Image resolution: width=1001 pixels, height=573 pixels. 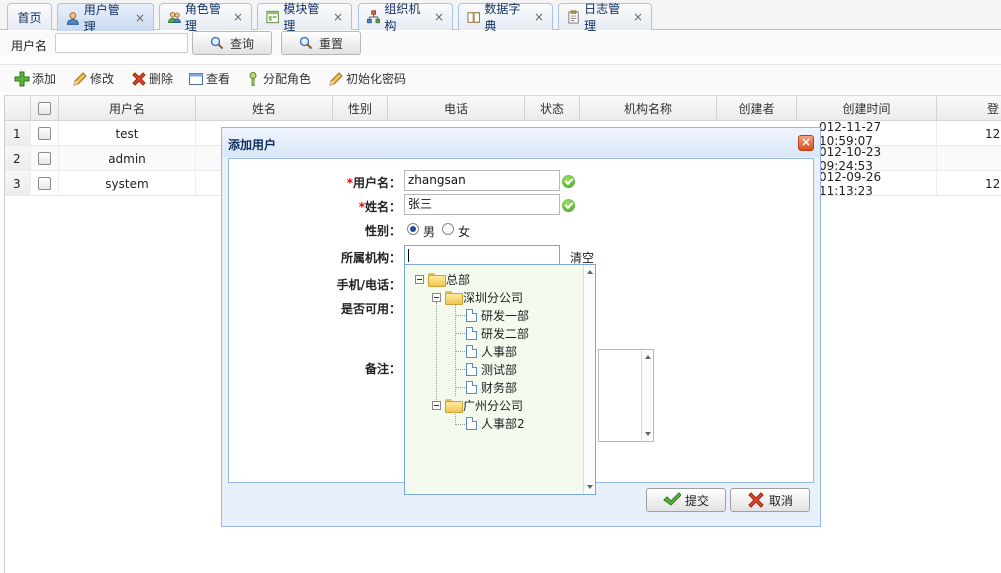 I want to click on log-icon, so click(x=573, y=17).